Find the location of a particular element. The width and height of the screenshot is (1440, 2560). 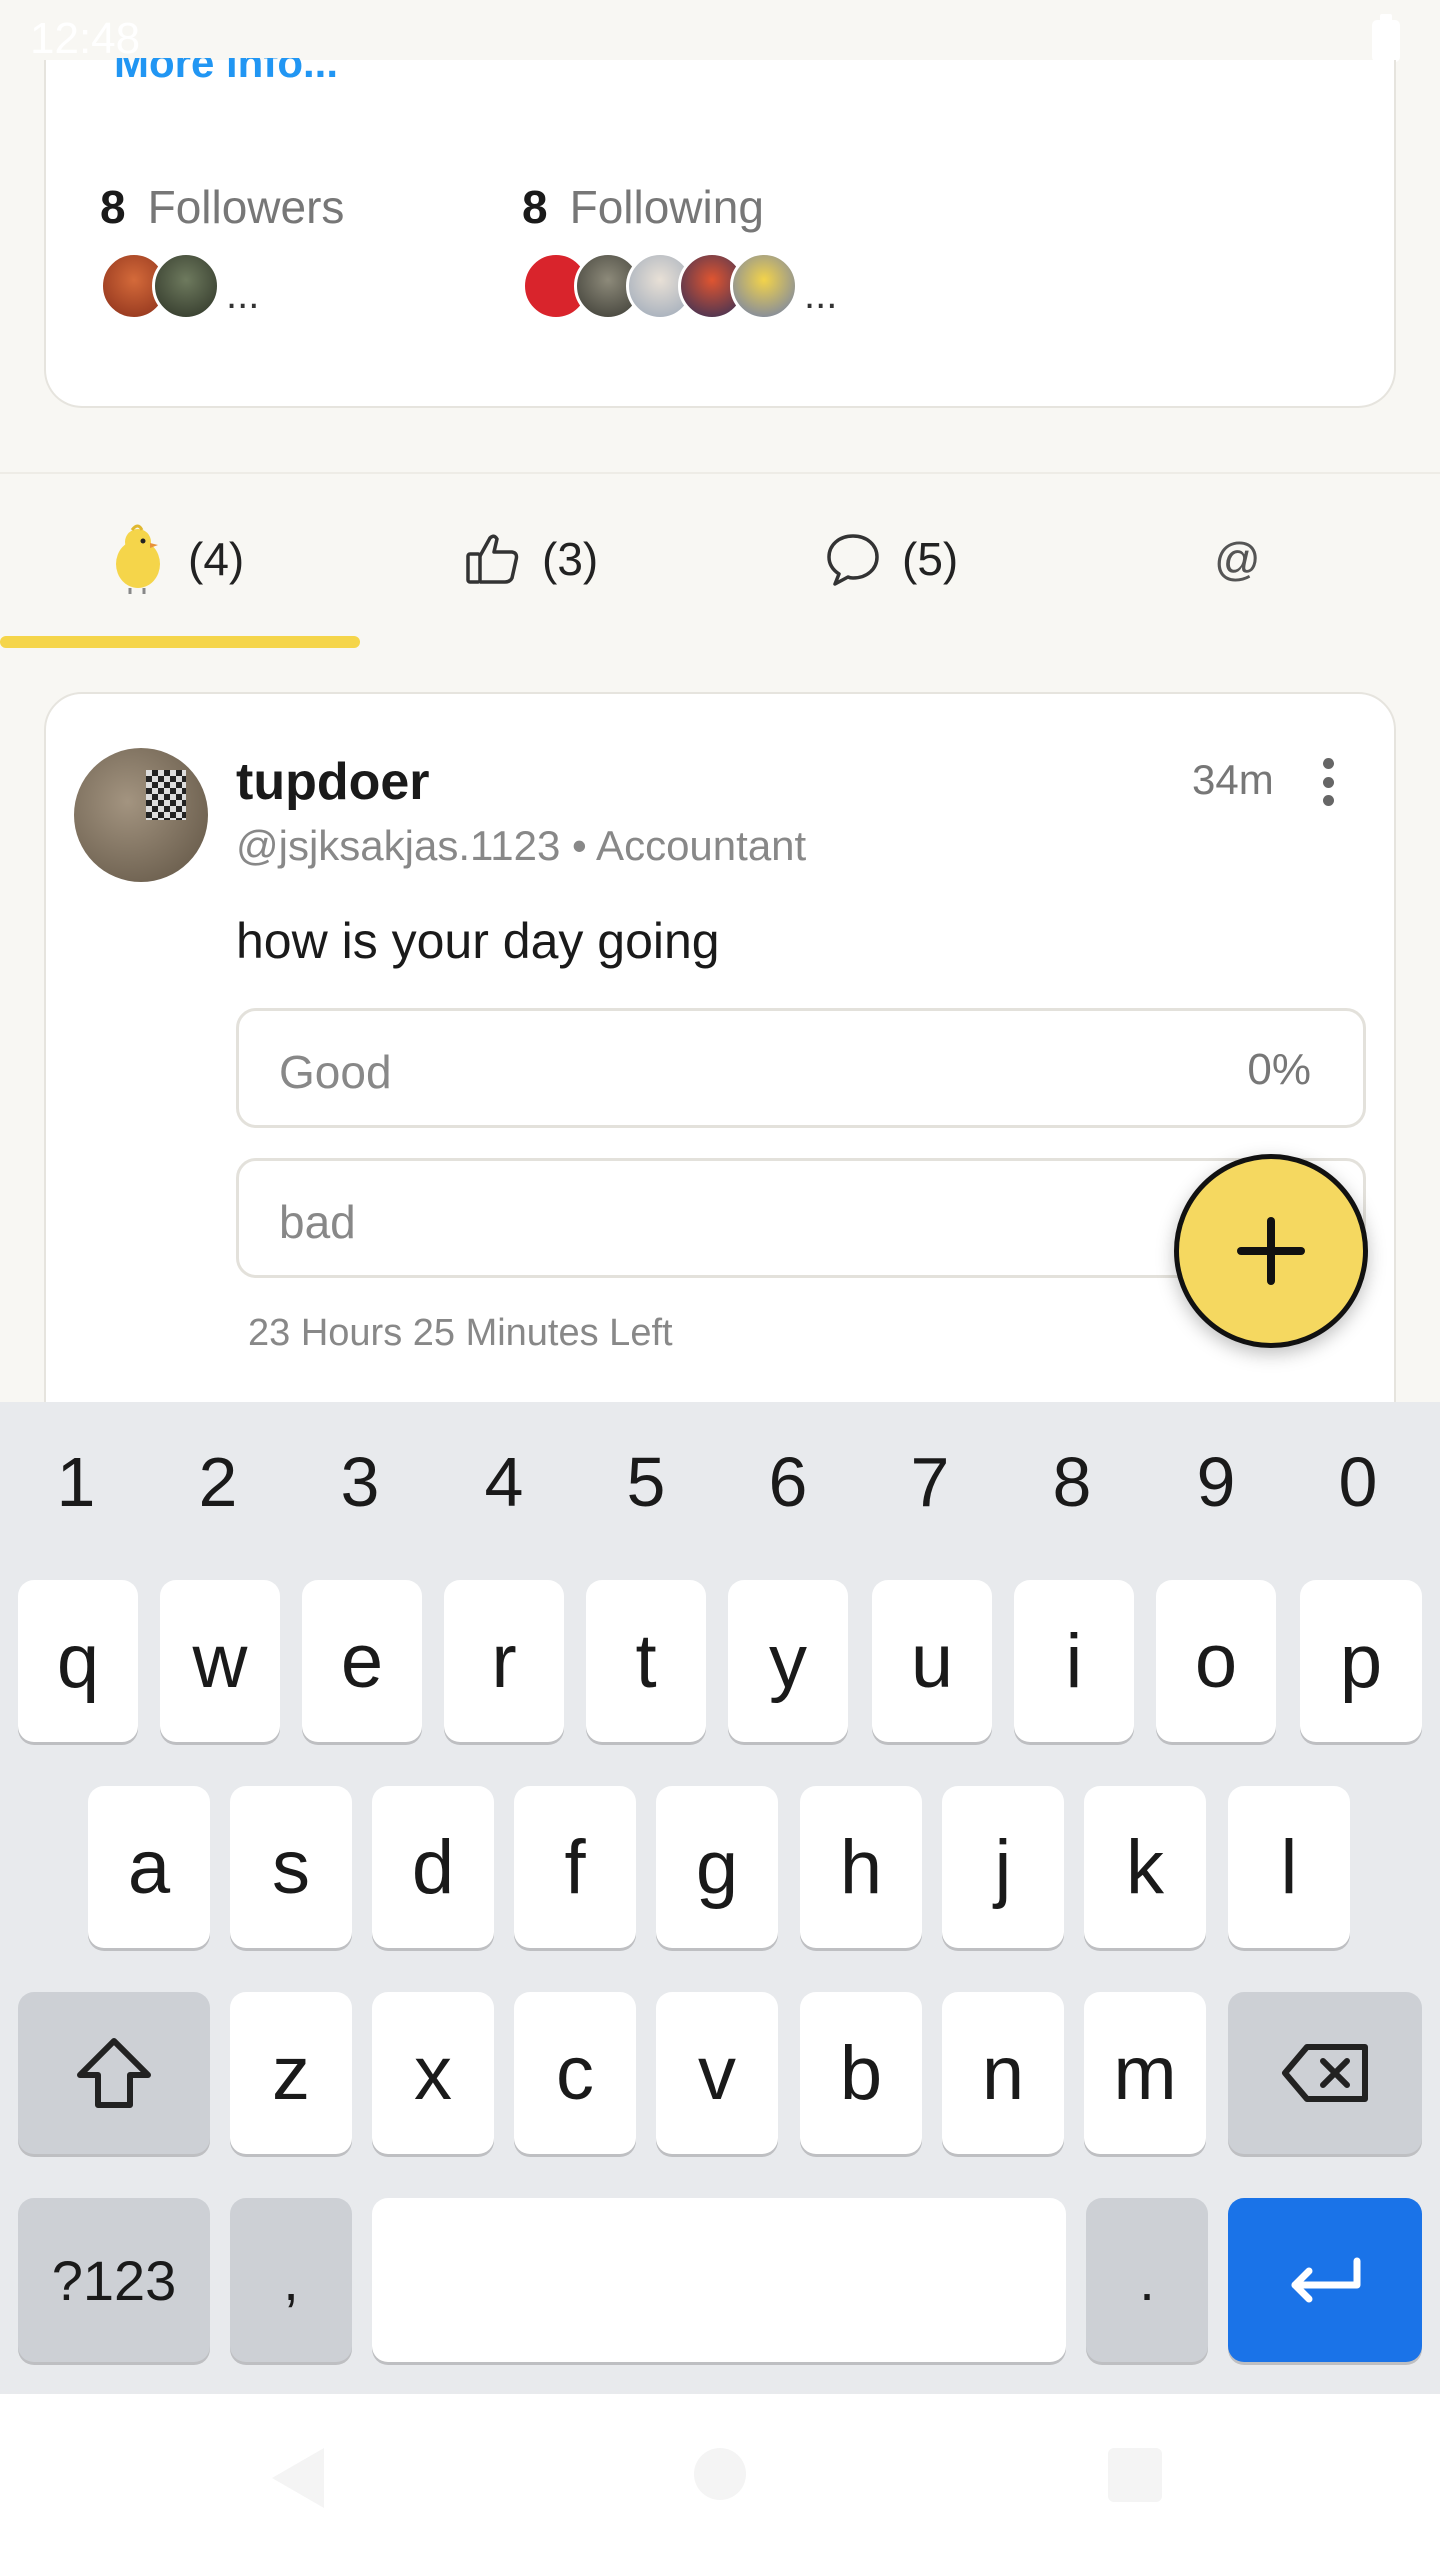

key-j: j is located at coordinates (1003, 1867).